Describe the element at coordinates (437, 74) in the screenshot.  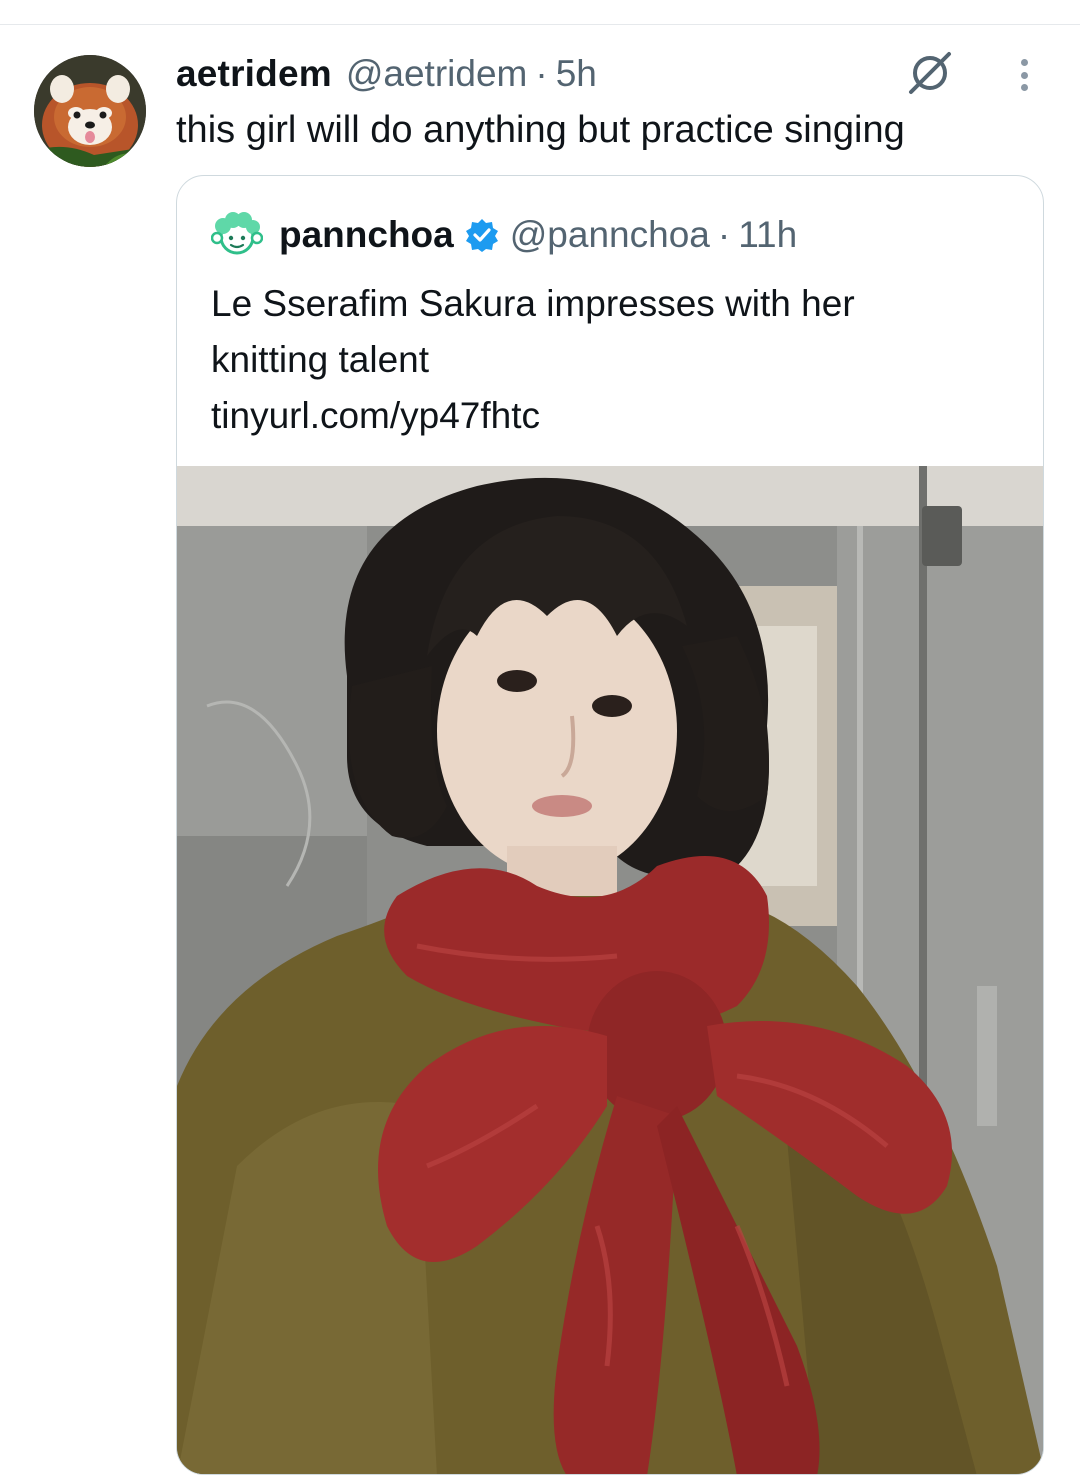
I see `user-handle: @aetridem` at that location.